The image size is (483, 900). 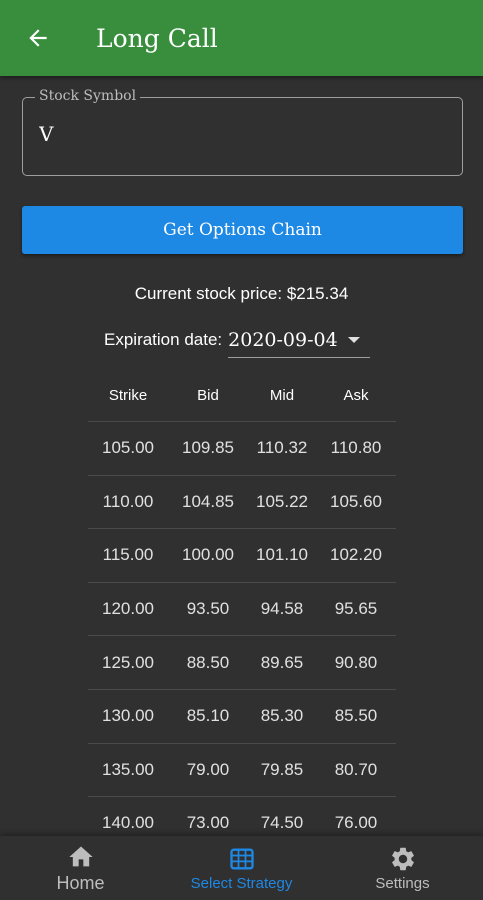 What do you see at coordinates (128, 609) in the screenshot?
I see `cell-strike: 120.00` at bounding box center [128, 609].